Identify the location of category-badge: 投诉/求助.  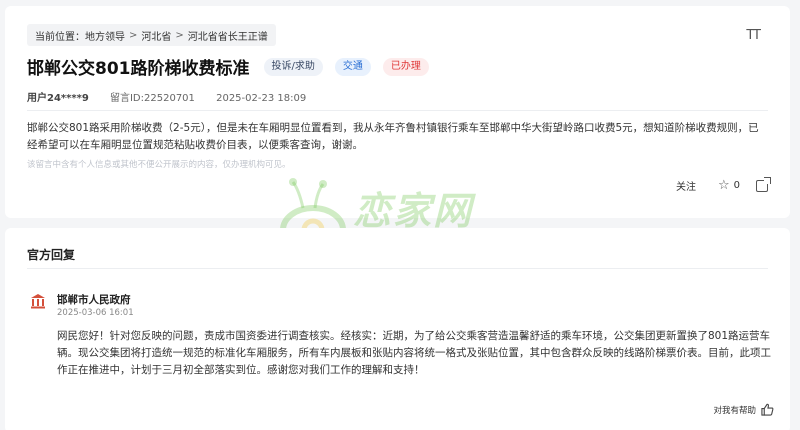
(293, 66).